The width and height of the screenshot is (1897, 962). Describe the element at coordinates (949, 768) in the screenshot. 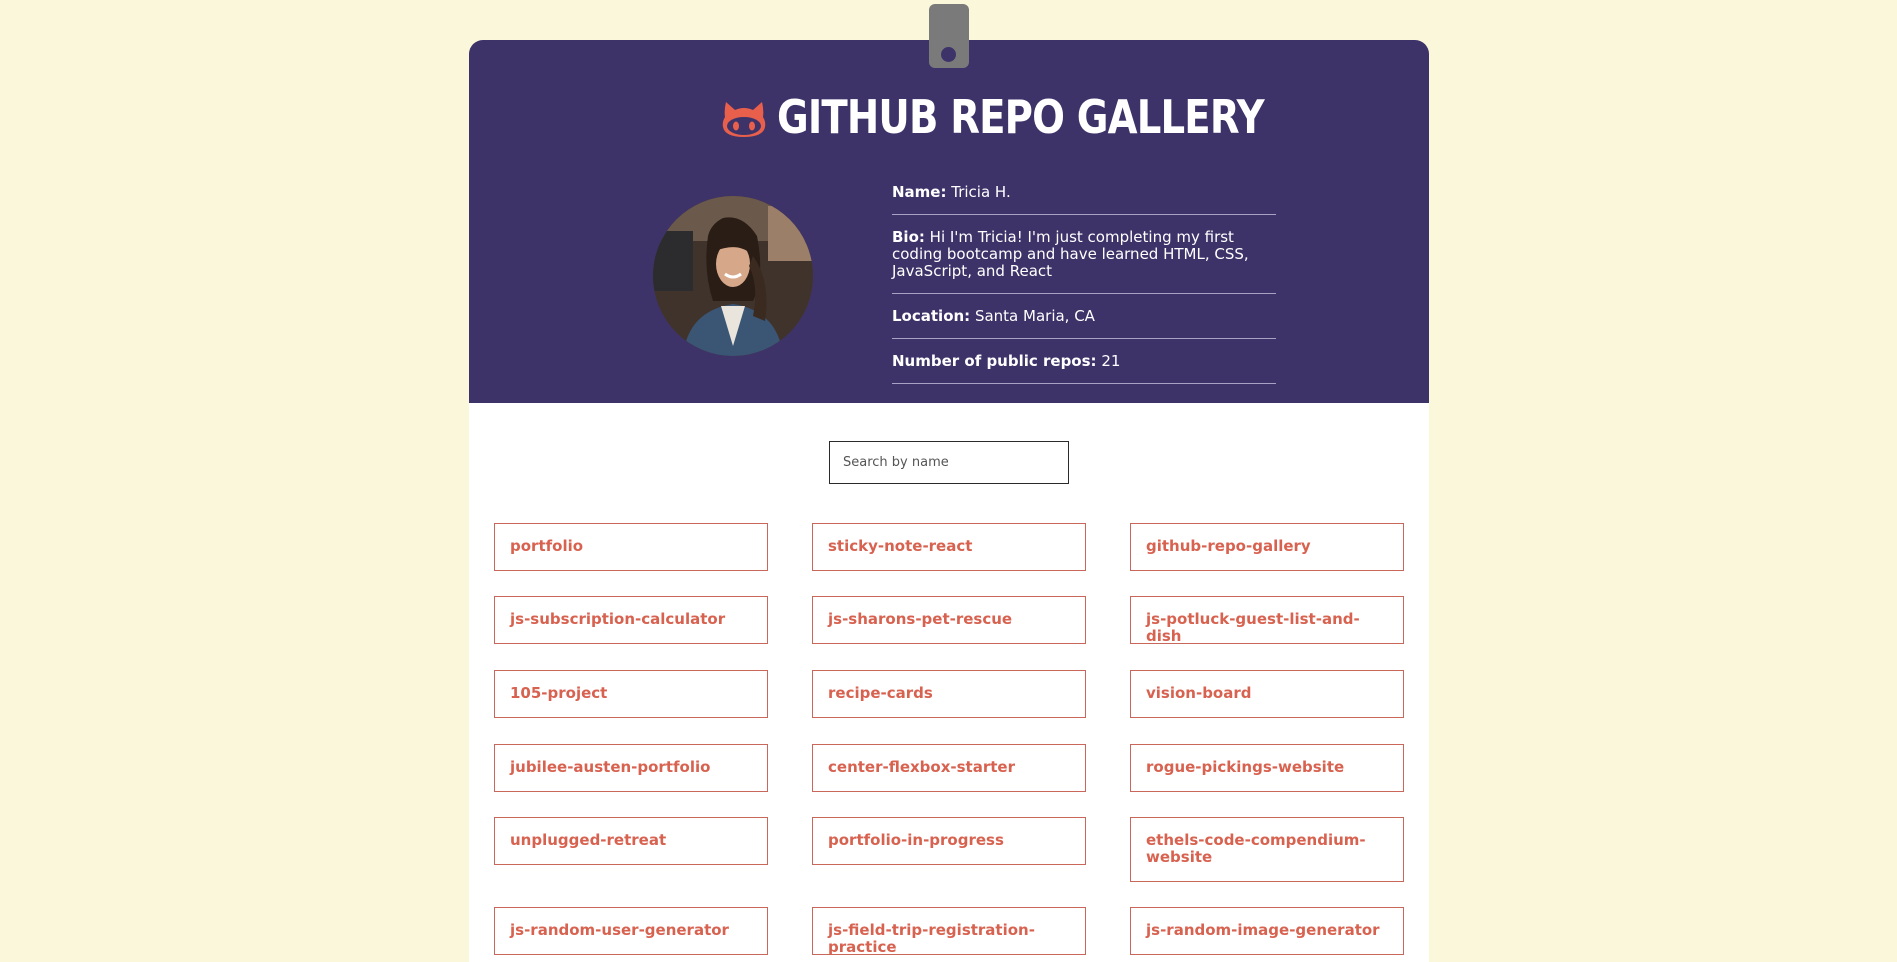

I see `repo-item: center-flexbox-starter` at that location.